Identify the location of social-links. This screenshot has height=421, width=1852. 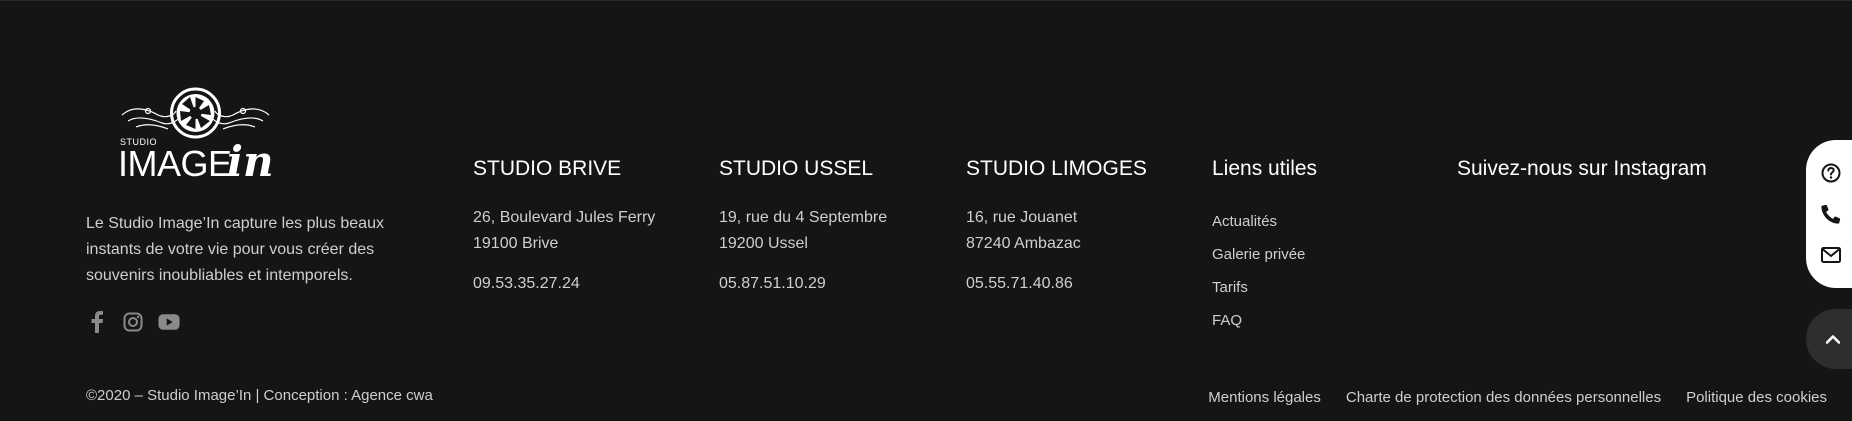
(133, 322).